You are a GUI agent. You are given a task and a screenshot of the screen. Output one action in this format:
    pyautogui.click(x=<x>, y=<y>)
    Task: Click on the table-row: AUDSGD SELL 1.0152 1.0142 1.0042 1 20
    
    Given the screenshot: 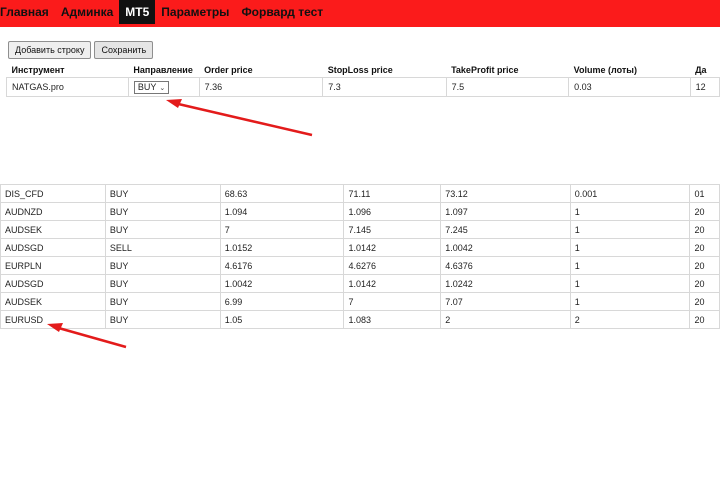 What is the action you would take?
    pyautogui.click(x=360, y=247)
    